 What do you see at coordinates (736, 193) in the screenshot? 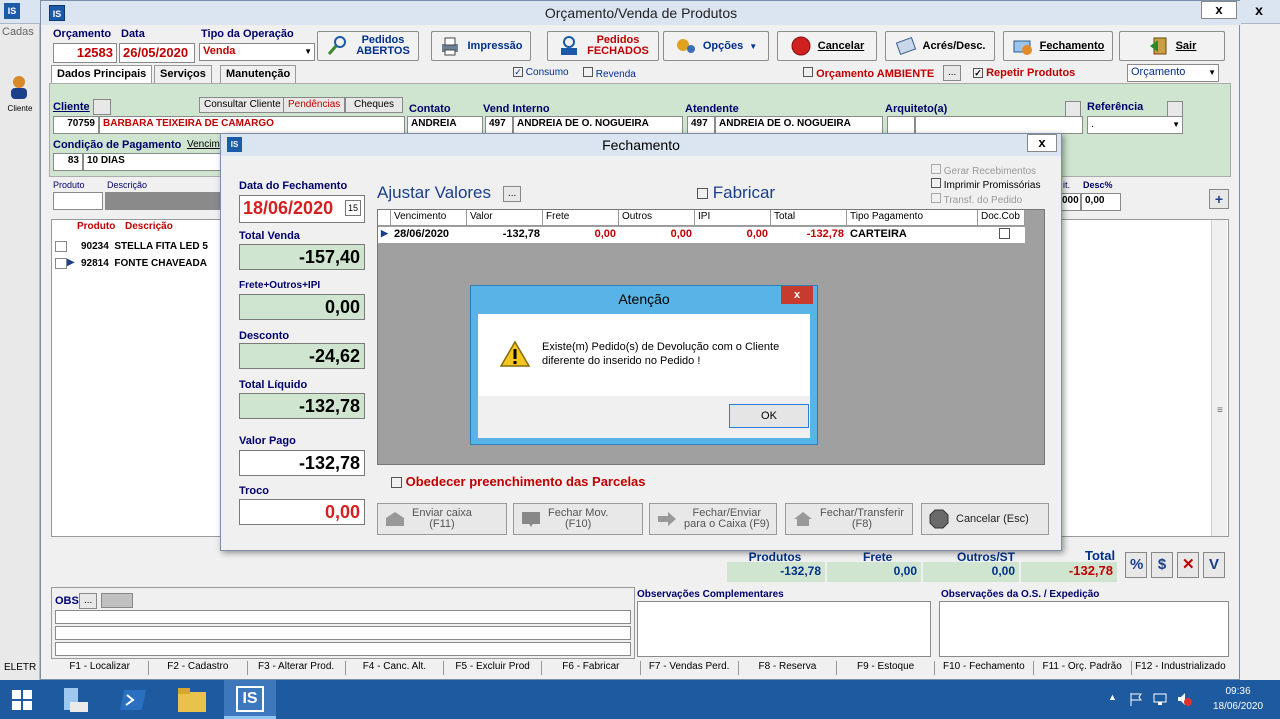
I see `fabricar-checkbox: Fabricar` at bounding box center [736, 193].